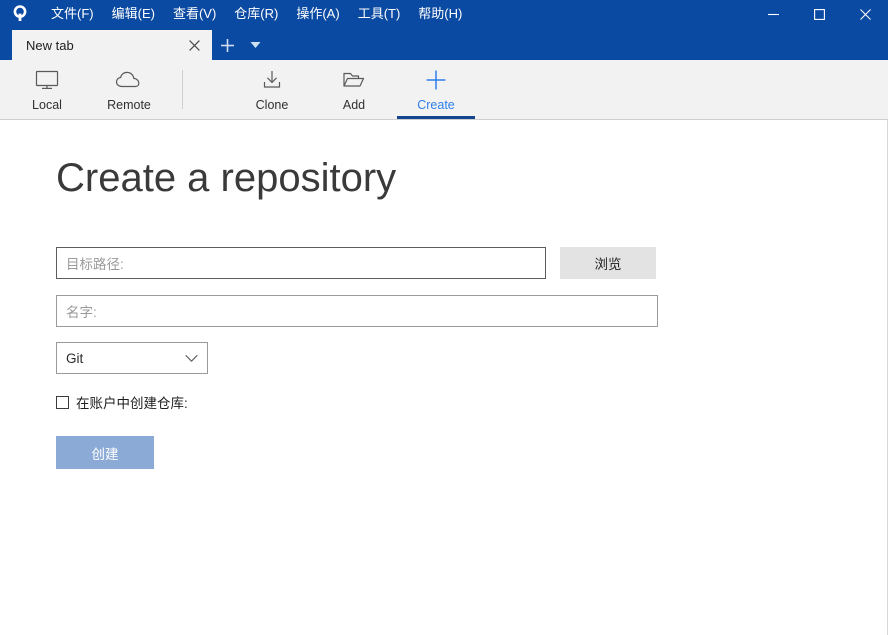 This screenshot has height=635, width=888. I want to click on main-toolbar: Local Remote Clone Add Create, so click(444, 90).